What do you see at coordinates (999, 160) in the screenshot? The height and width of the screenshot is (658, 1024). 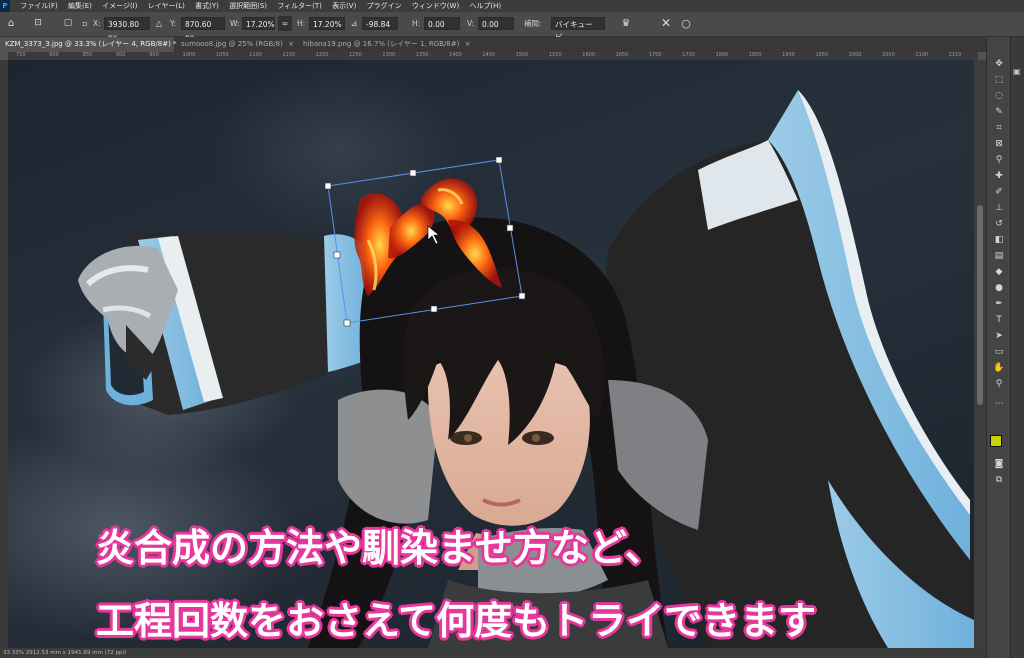 I see `eyedropper-tool-icon: ⚲` at bounding box center [999, 160].